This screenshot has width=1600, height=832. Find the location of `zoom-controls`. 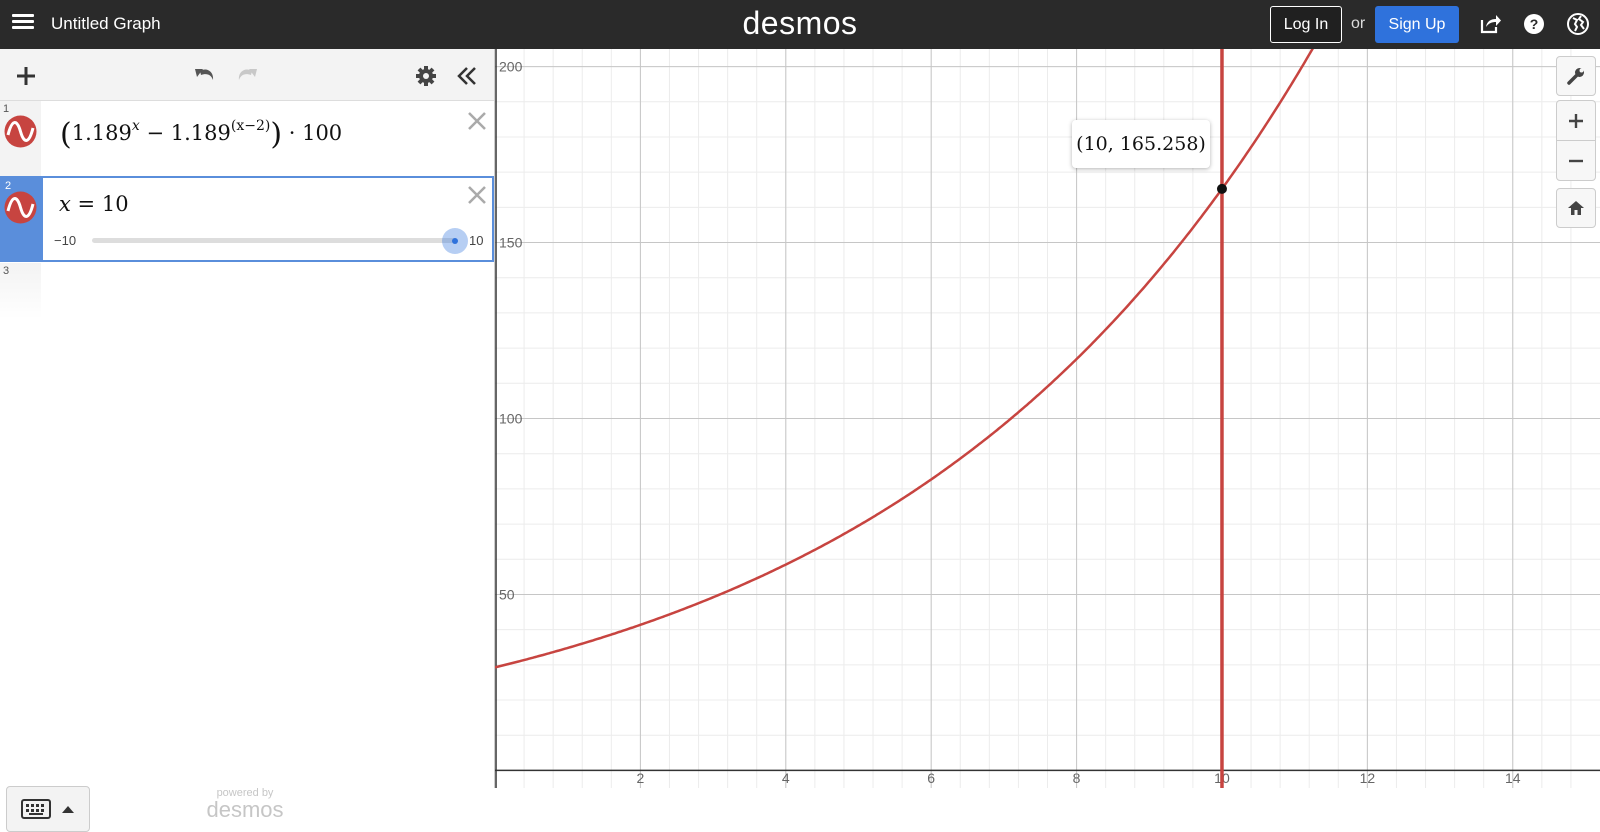

zoom-controls is located at coordinates (1576, 140).